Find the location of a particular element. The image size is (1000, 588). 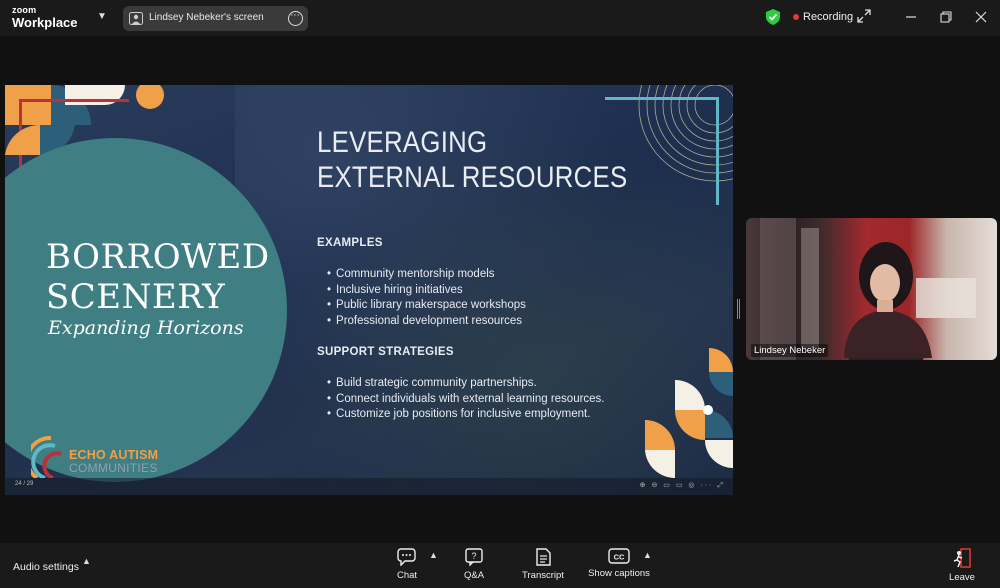

leaf-decoration is located at coordinates (689, 413).